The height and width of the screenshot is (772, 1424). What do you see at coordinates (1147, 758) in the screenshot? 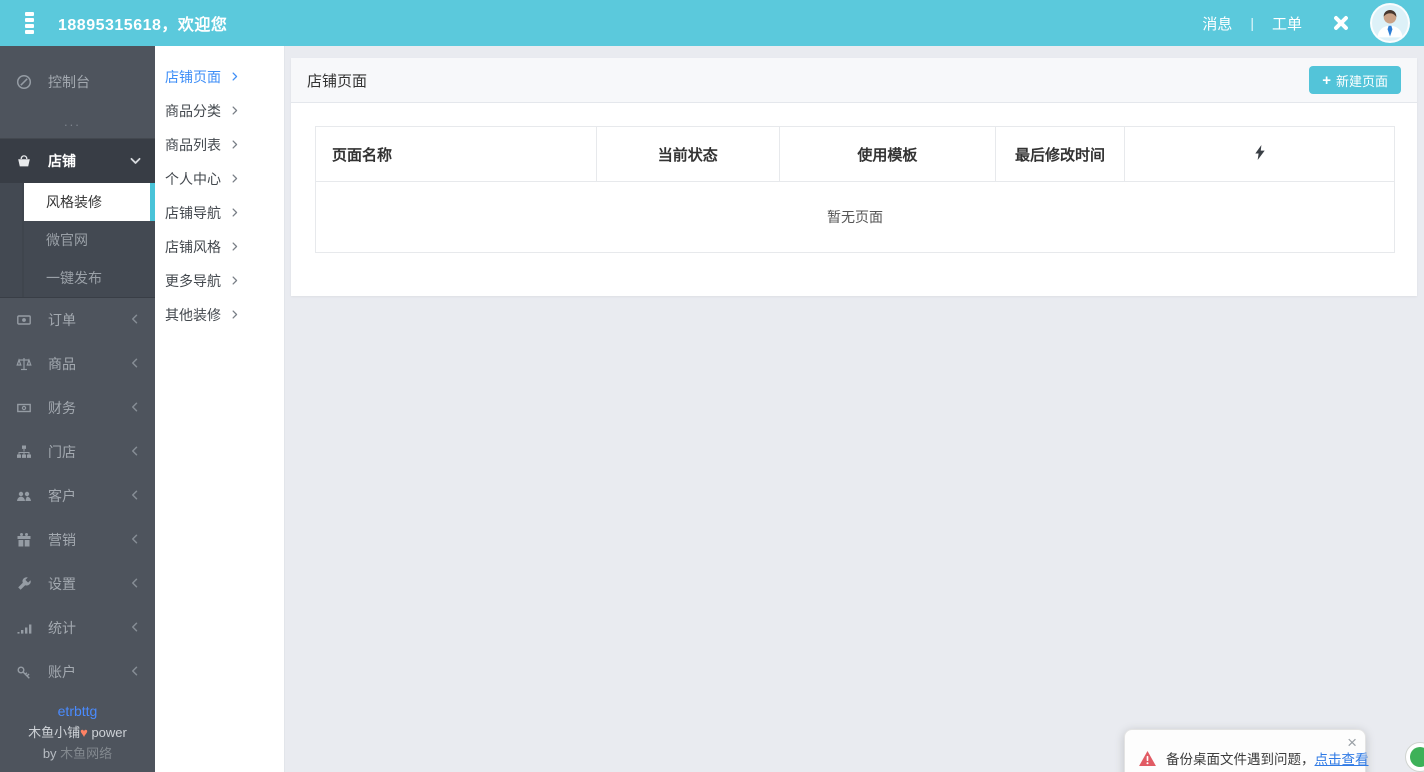
I see `warning-triangle-icon` at bounding box center [1147, 758].